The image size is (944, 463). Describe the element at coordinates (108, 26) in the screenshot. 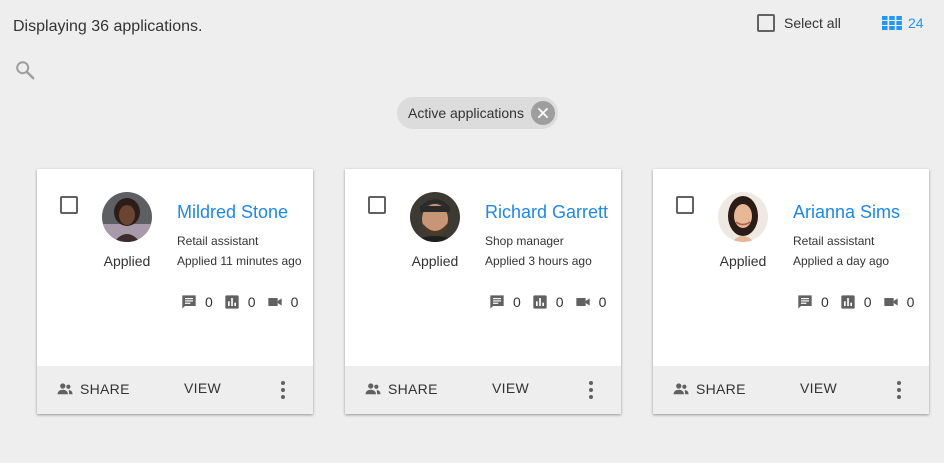

I see `application-count: Displaying 36 applications.` at that location.